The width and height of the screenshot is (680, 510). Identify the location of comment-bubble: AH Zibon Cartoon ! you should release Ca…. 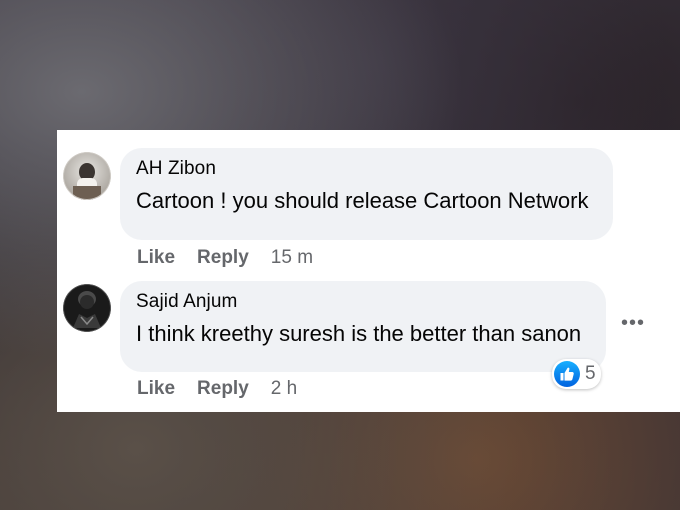
(366, 194).